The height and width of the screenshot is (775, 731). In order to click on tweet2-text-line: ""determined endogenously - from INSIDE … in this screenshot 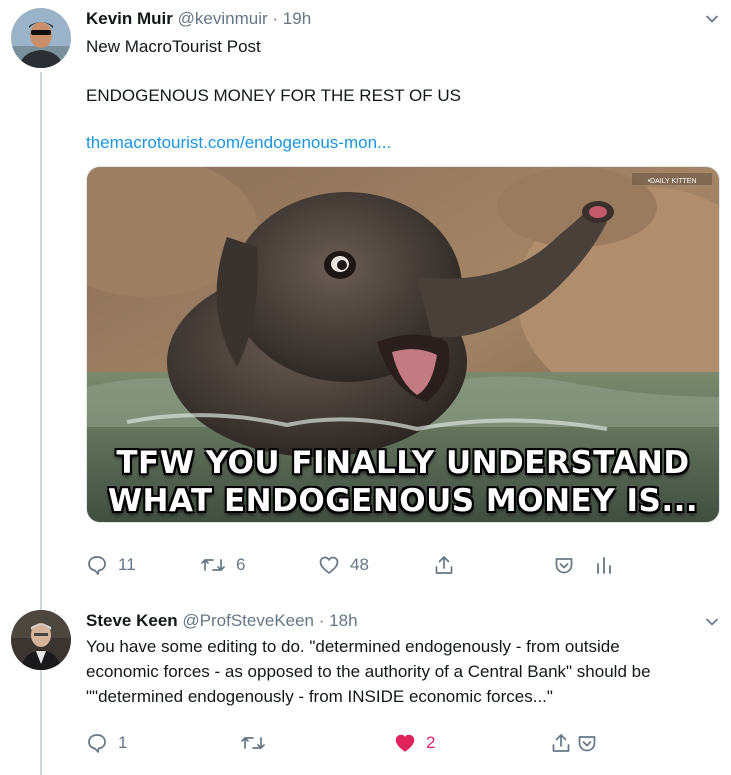, I will do `click(319, 696)`.